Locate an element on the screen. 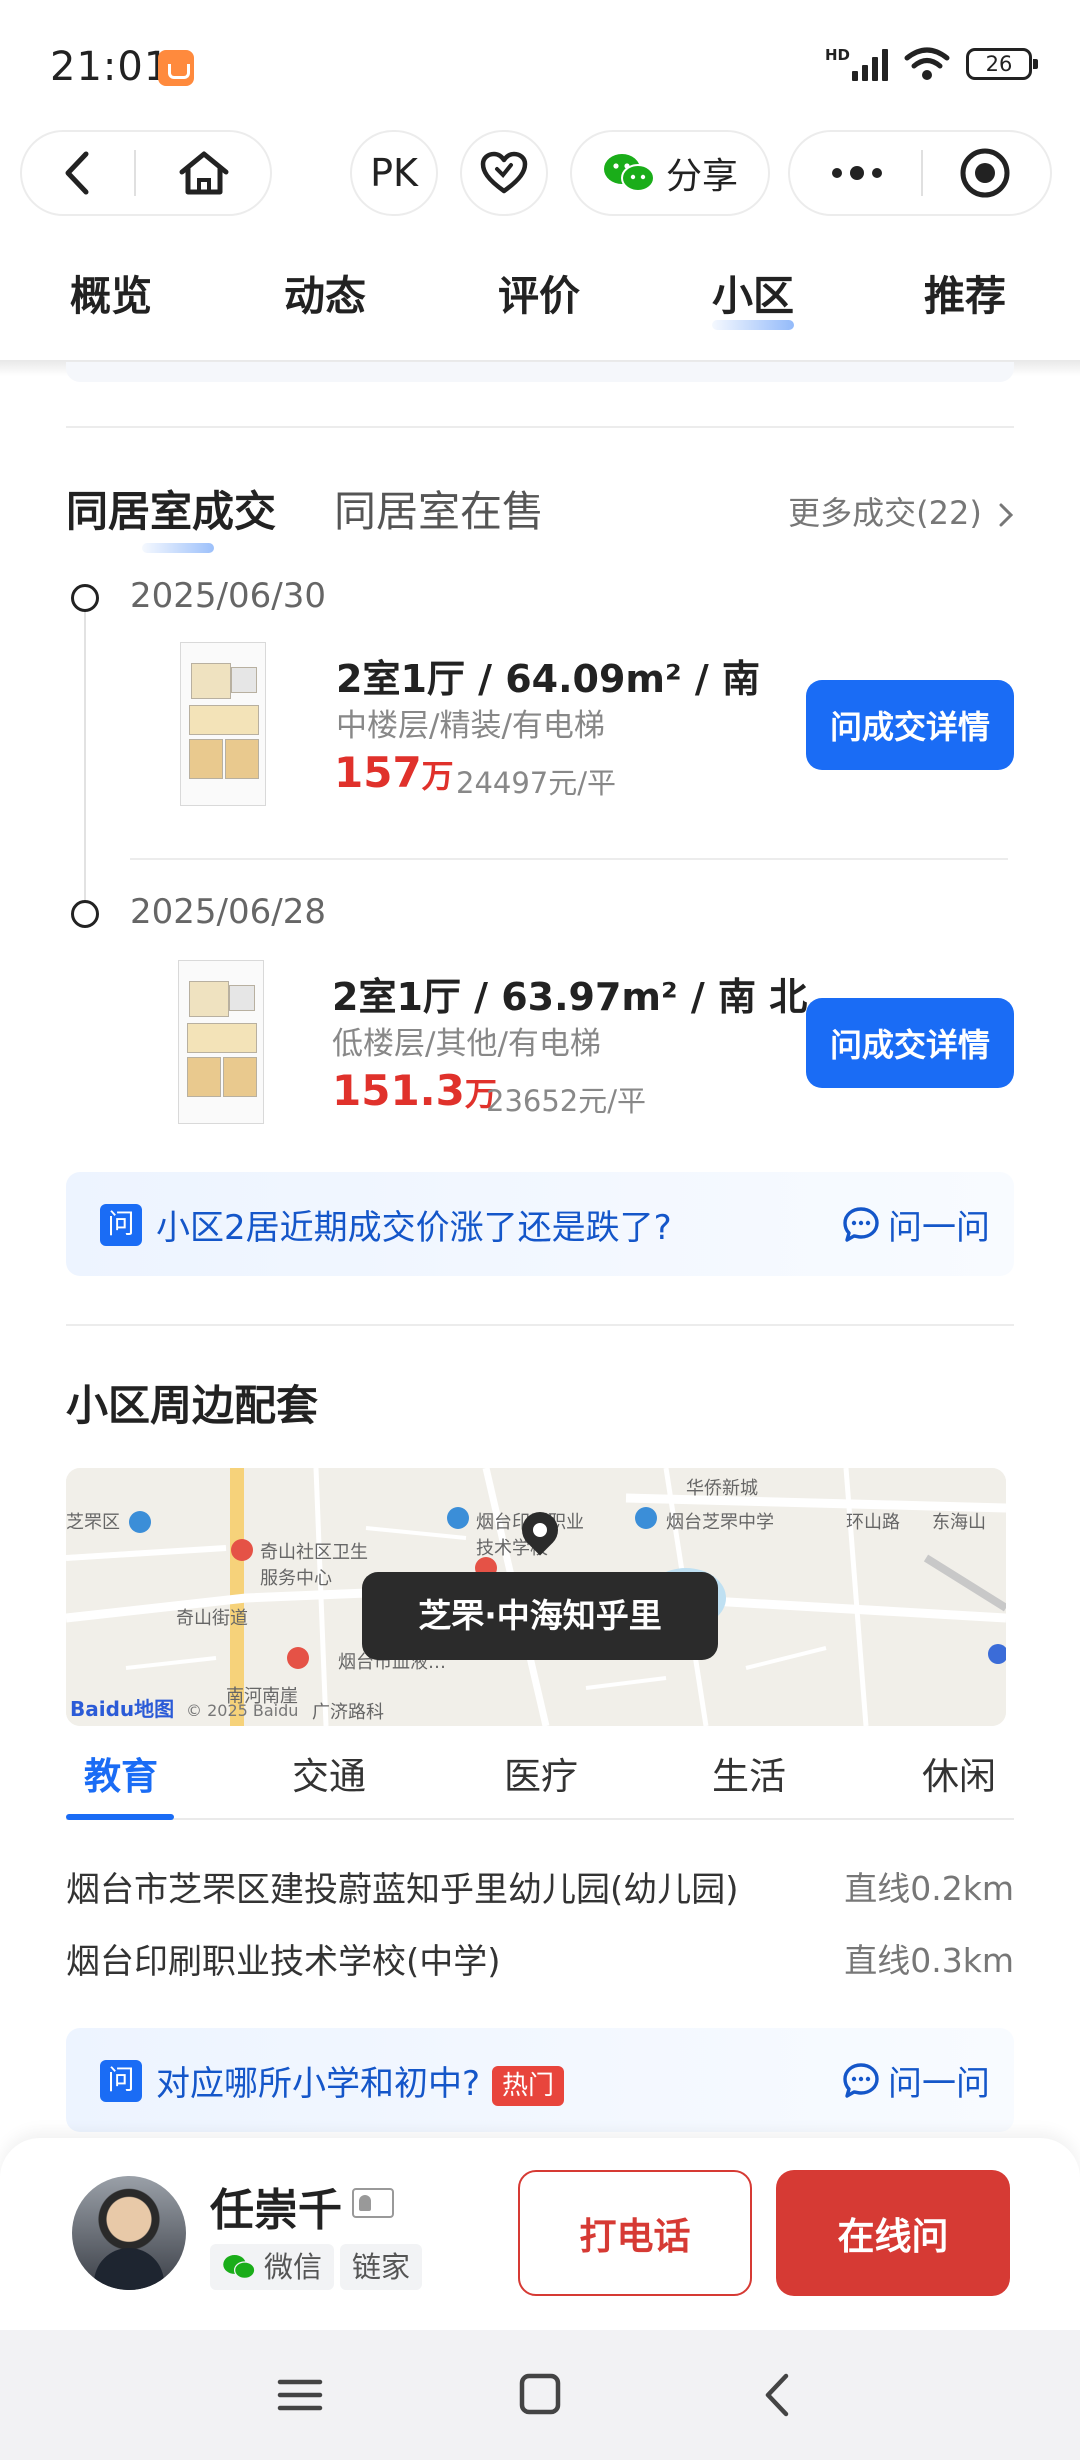 This screenshot has width=1080, height=2460. map-community-label: 芝罘·中海知乎里 is located at coordinates (540, 1616).